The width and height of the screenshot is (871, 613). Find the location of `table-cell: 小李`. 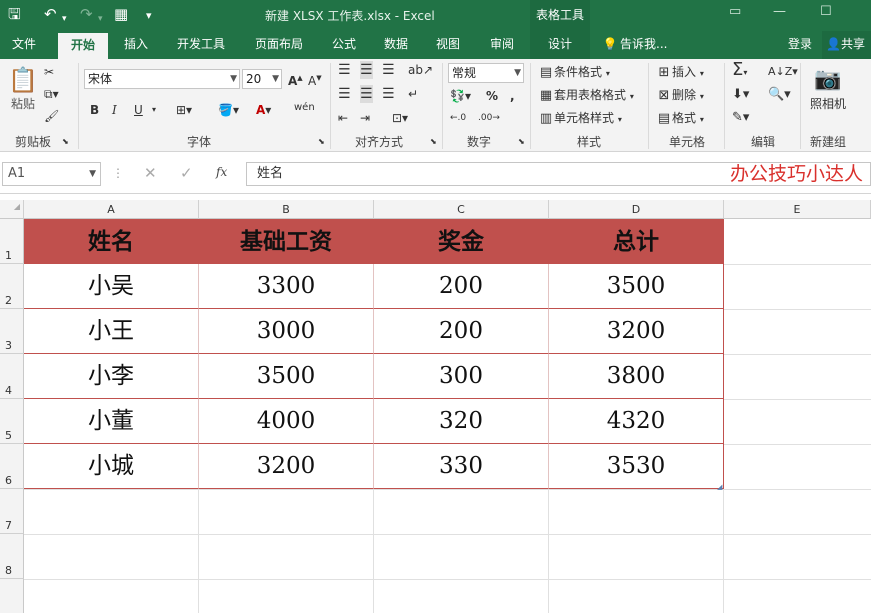

table-cell: 小李 is located at coordinates (111, 376).